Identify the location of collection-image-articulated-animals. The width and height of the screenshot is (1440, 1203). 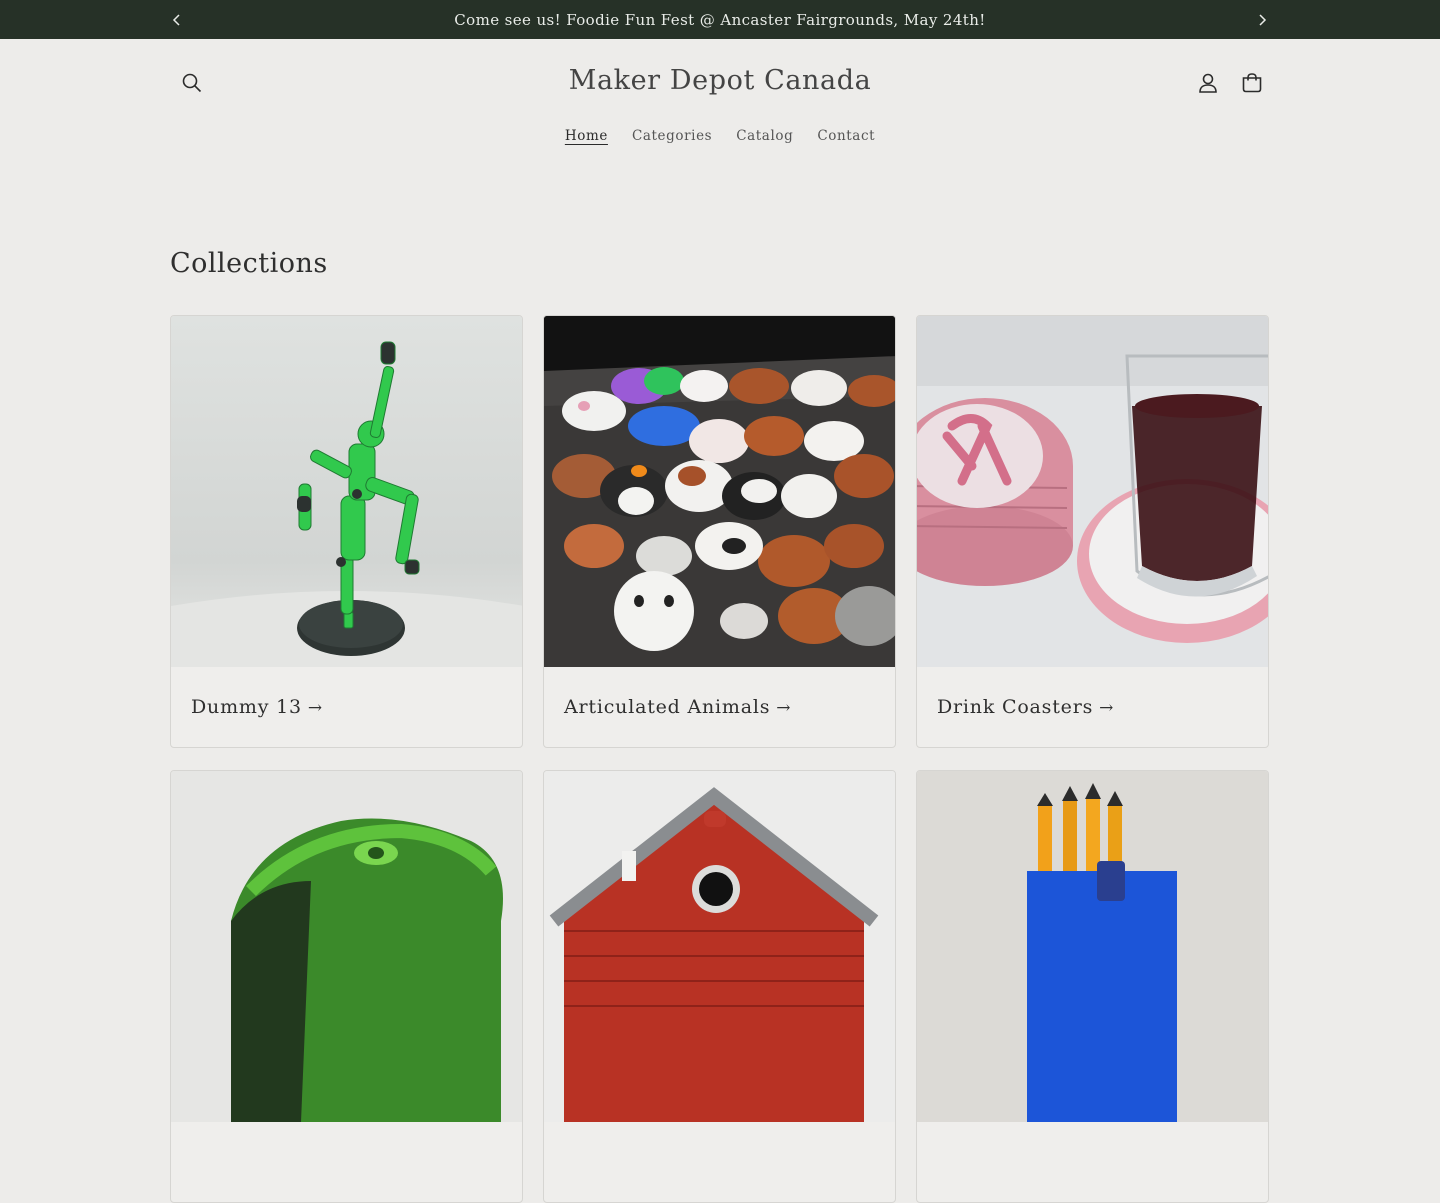
(719, 491).